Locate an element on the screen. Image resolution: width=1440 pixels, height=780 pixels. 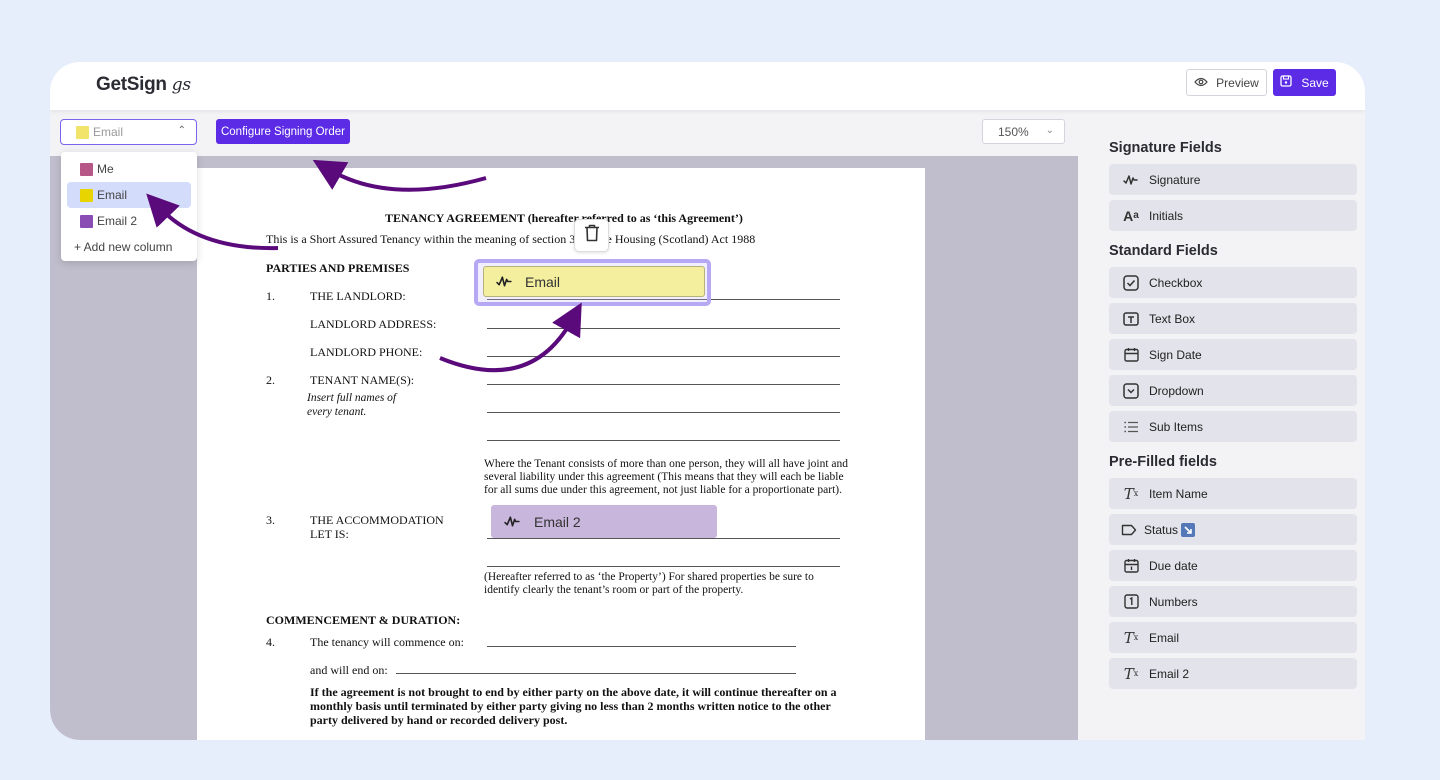
field-label: Checkbox is located at coordinates (1176, 282).